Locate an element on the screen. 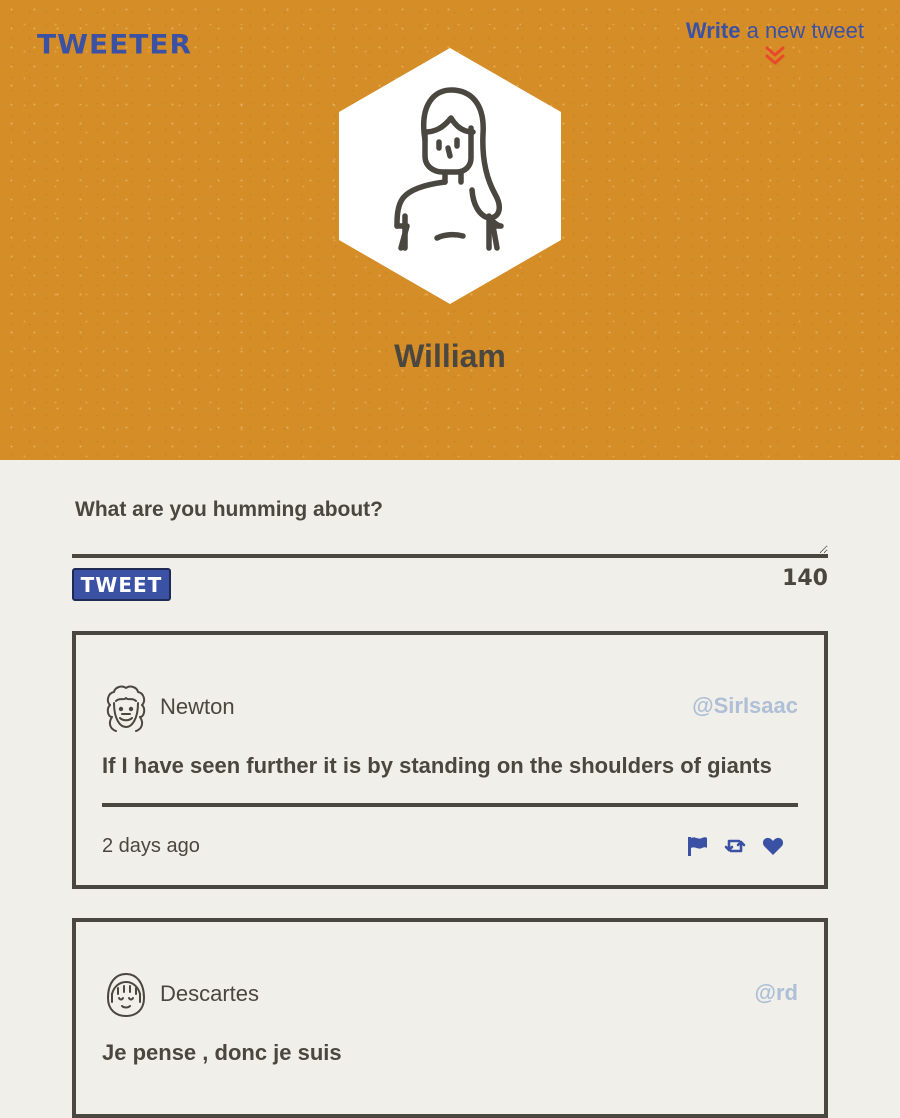 Image resolution: width=900 pixels, height=1118 pixels. write-link-strong: Write is located at coordinates (713, 30).